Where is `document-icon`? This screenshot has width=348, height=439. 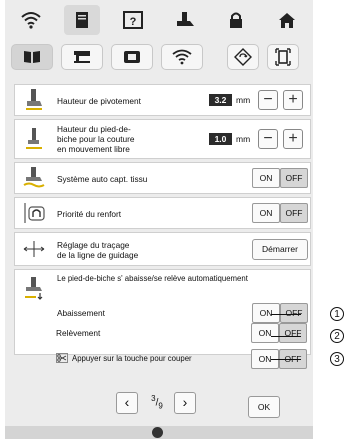
document-icon is located at coordinates (81, 20).